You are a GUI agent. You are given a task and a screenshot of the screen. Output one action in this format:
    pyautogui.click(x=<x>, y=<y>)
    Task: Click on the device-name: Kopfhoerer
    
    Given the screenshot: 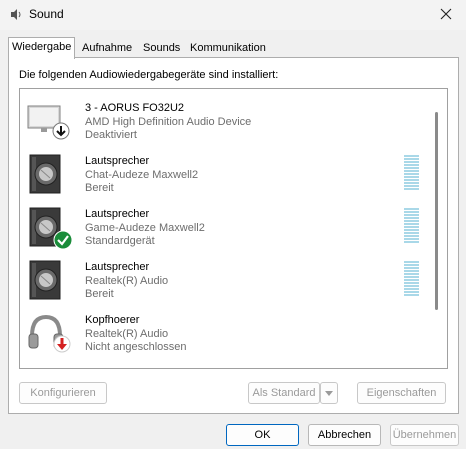 What is the action you would take?
    pyautogui.click(x=112, y=320)
    